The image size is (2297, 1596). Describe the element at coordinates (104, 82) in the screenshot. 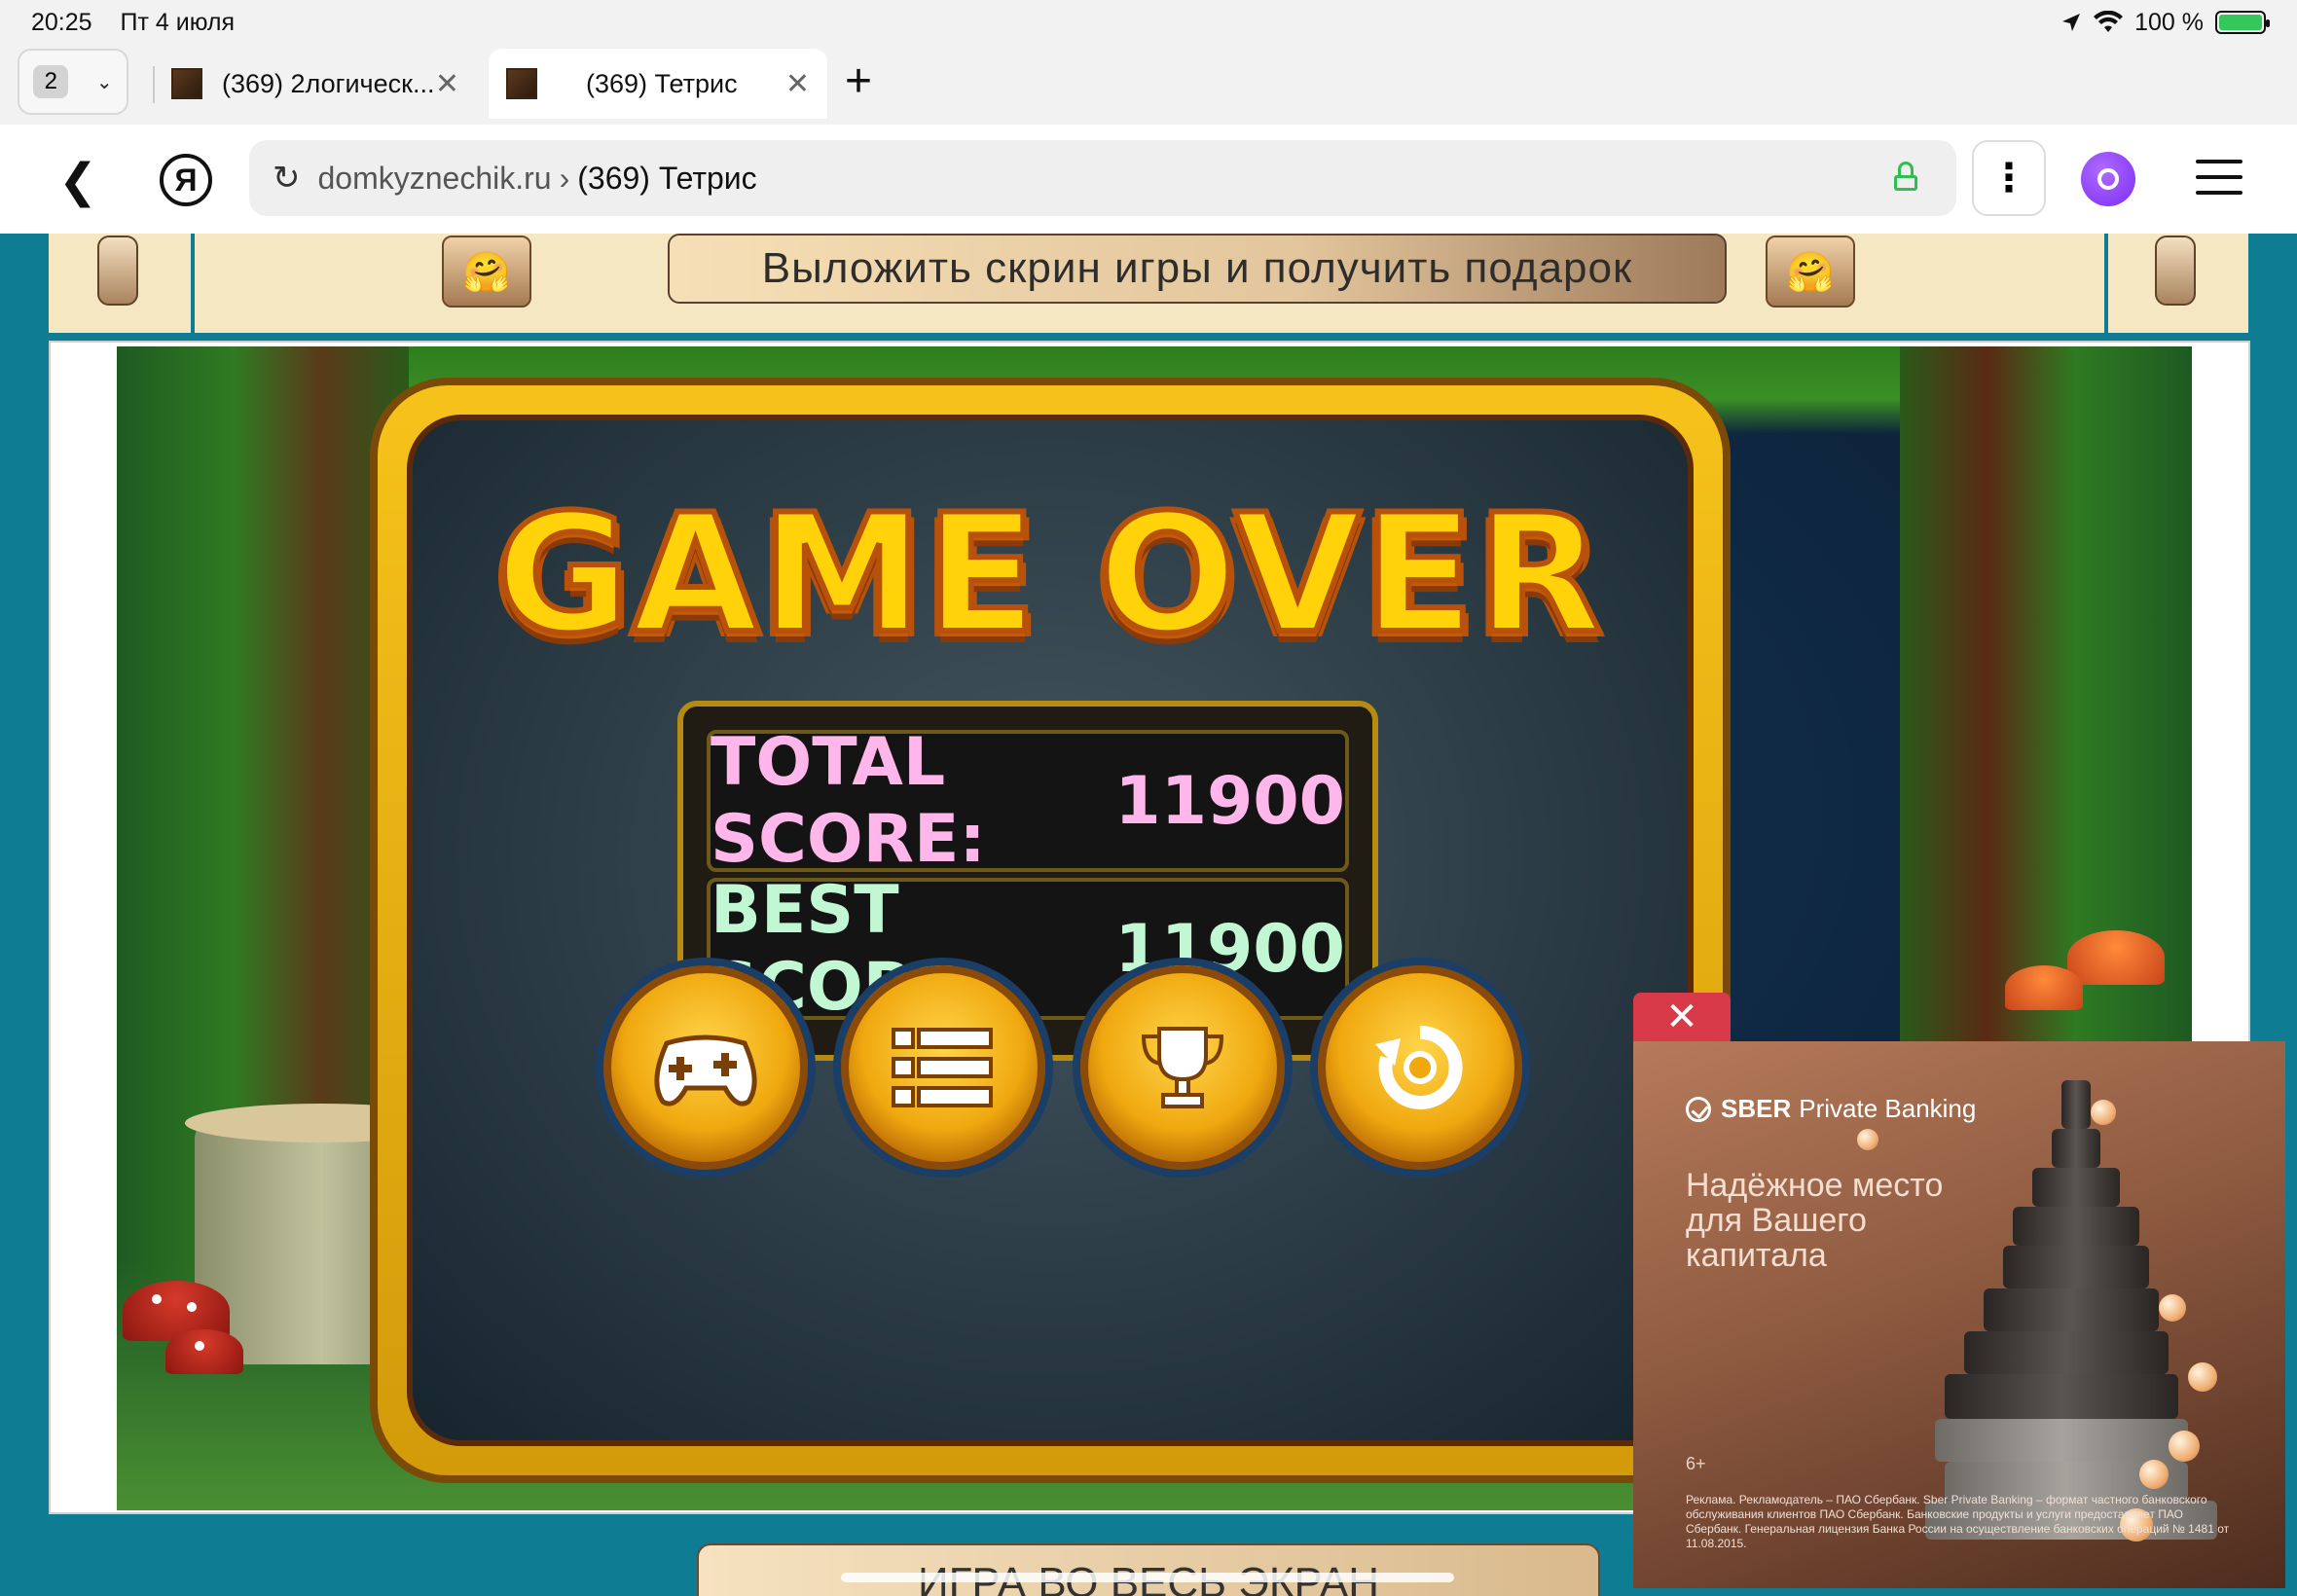

I see `chevron-down-icon: ⌄` at that location.